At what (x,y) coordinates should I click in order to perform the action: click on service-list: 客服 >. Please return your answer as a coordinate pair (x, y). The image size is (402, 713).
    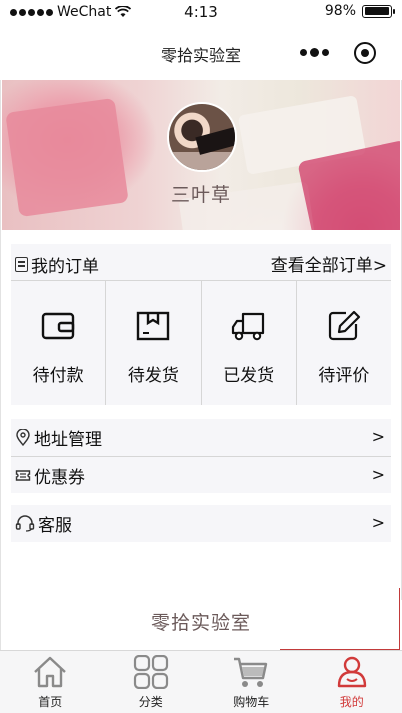
    Looking at the image, I should click on (201, 523).